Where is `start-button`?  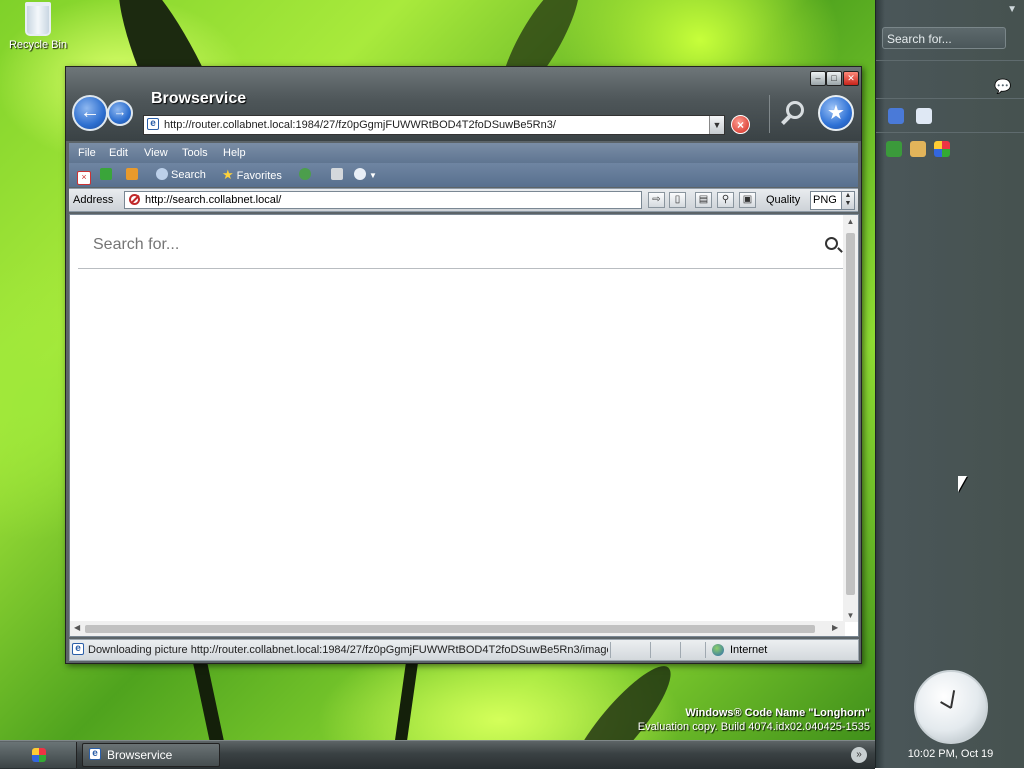 start-button is located at coordinates (38, 755).